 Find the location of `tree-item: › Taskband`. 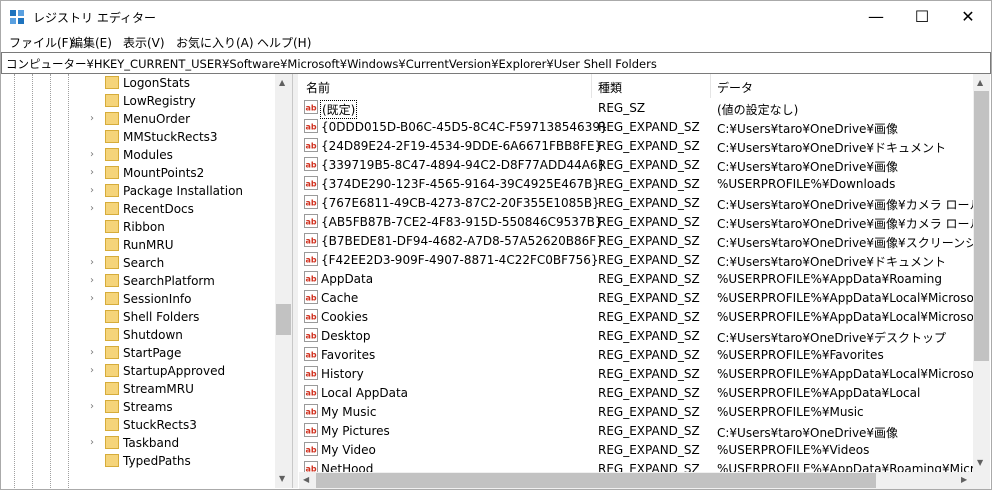

tree-item: › Taskband is located at coordinates (139, 443).